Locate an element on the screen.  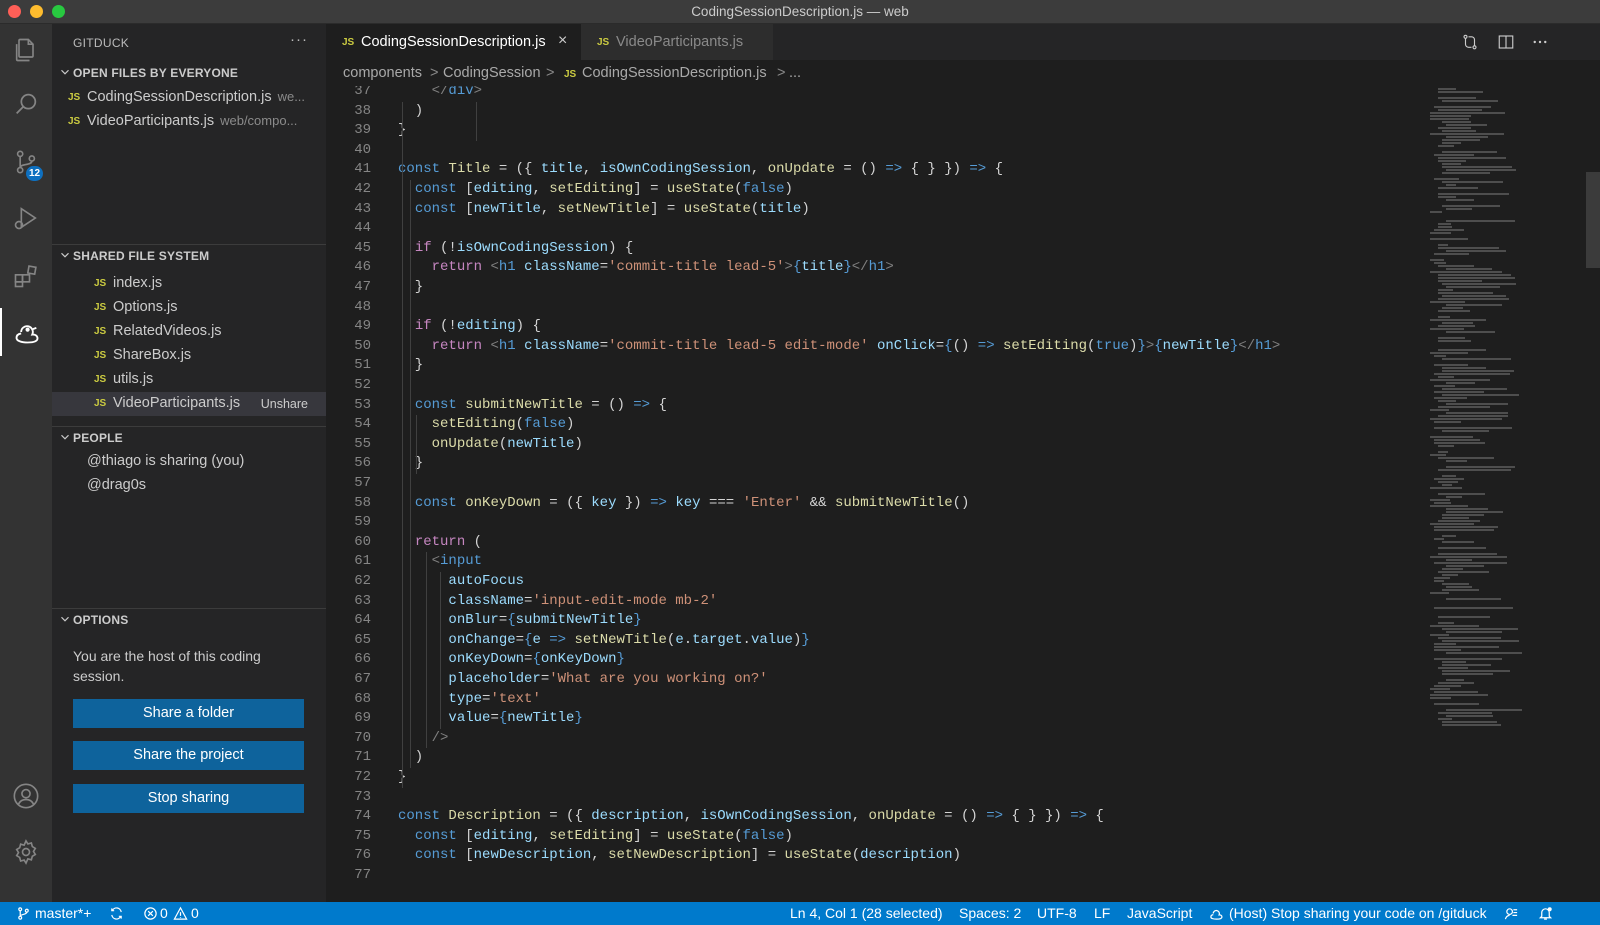
cursor-position: Ln 4, Col 1 (28 selected) is located at coordinates (866, 913).